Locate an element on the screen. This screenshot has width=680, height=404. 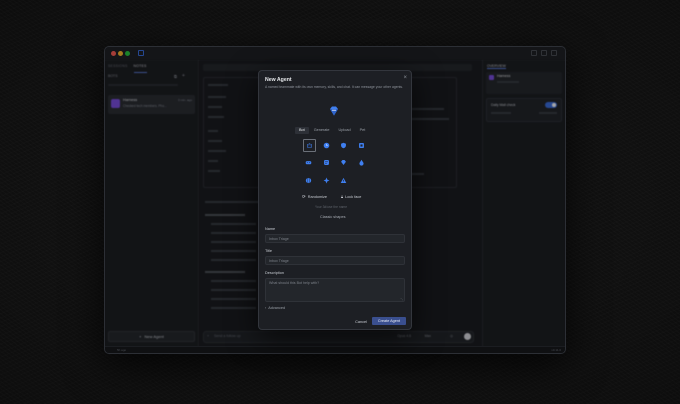
chat-icon is located at coordinates (326, 162).